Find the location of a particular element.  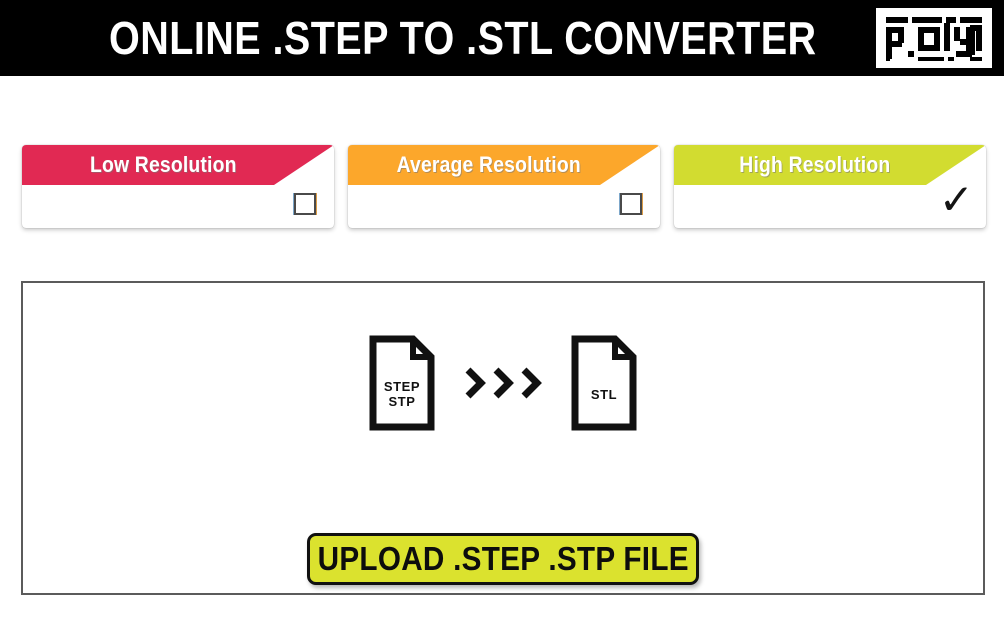

conversion-illustration: STEP STP STL is located at coordinates (503, 383).